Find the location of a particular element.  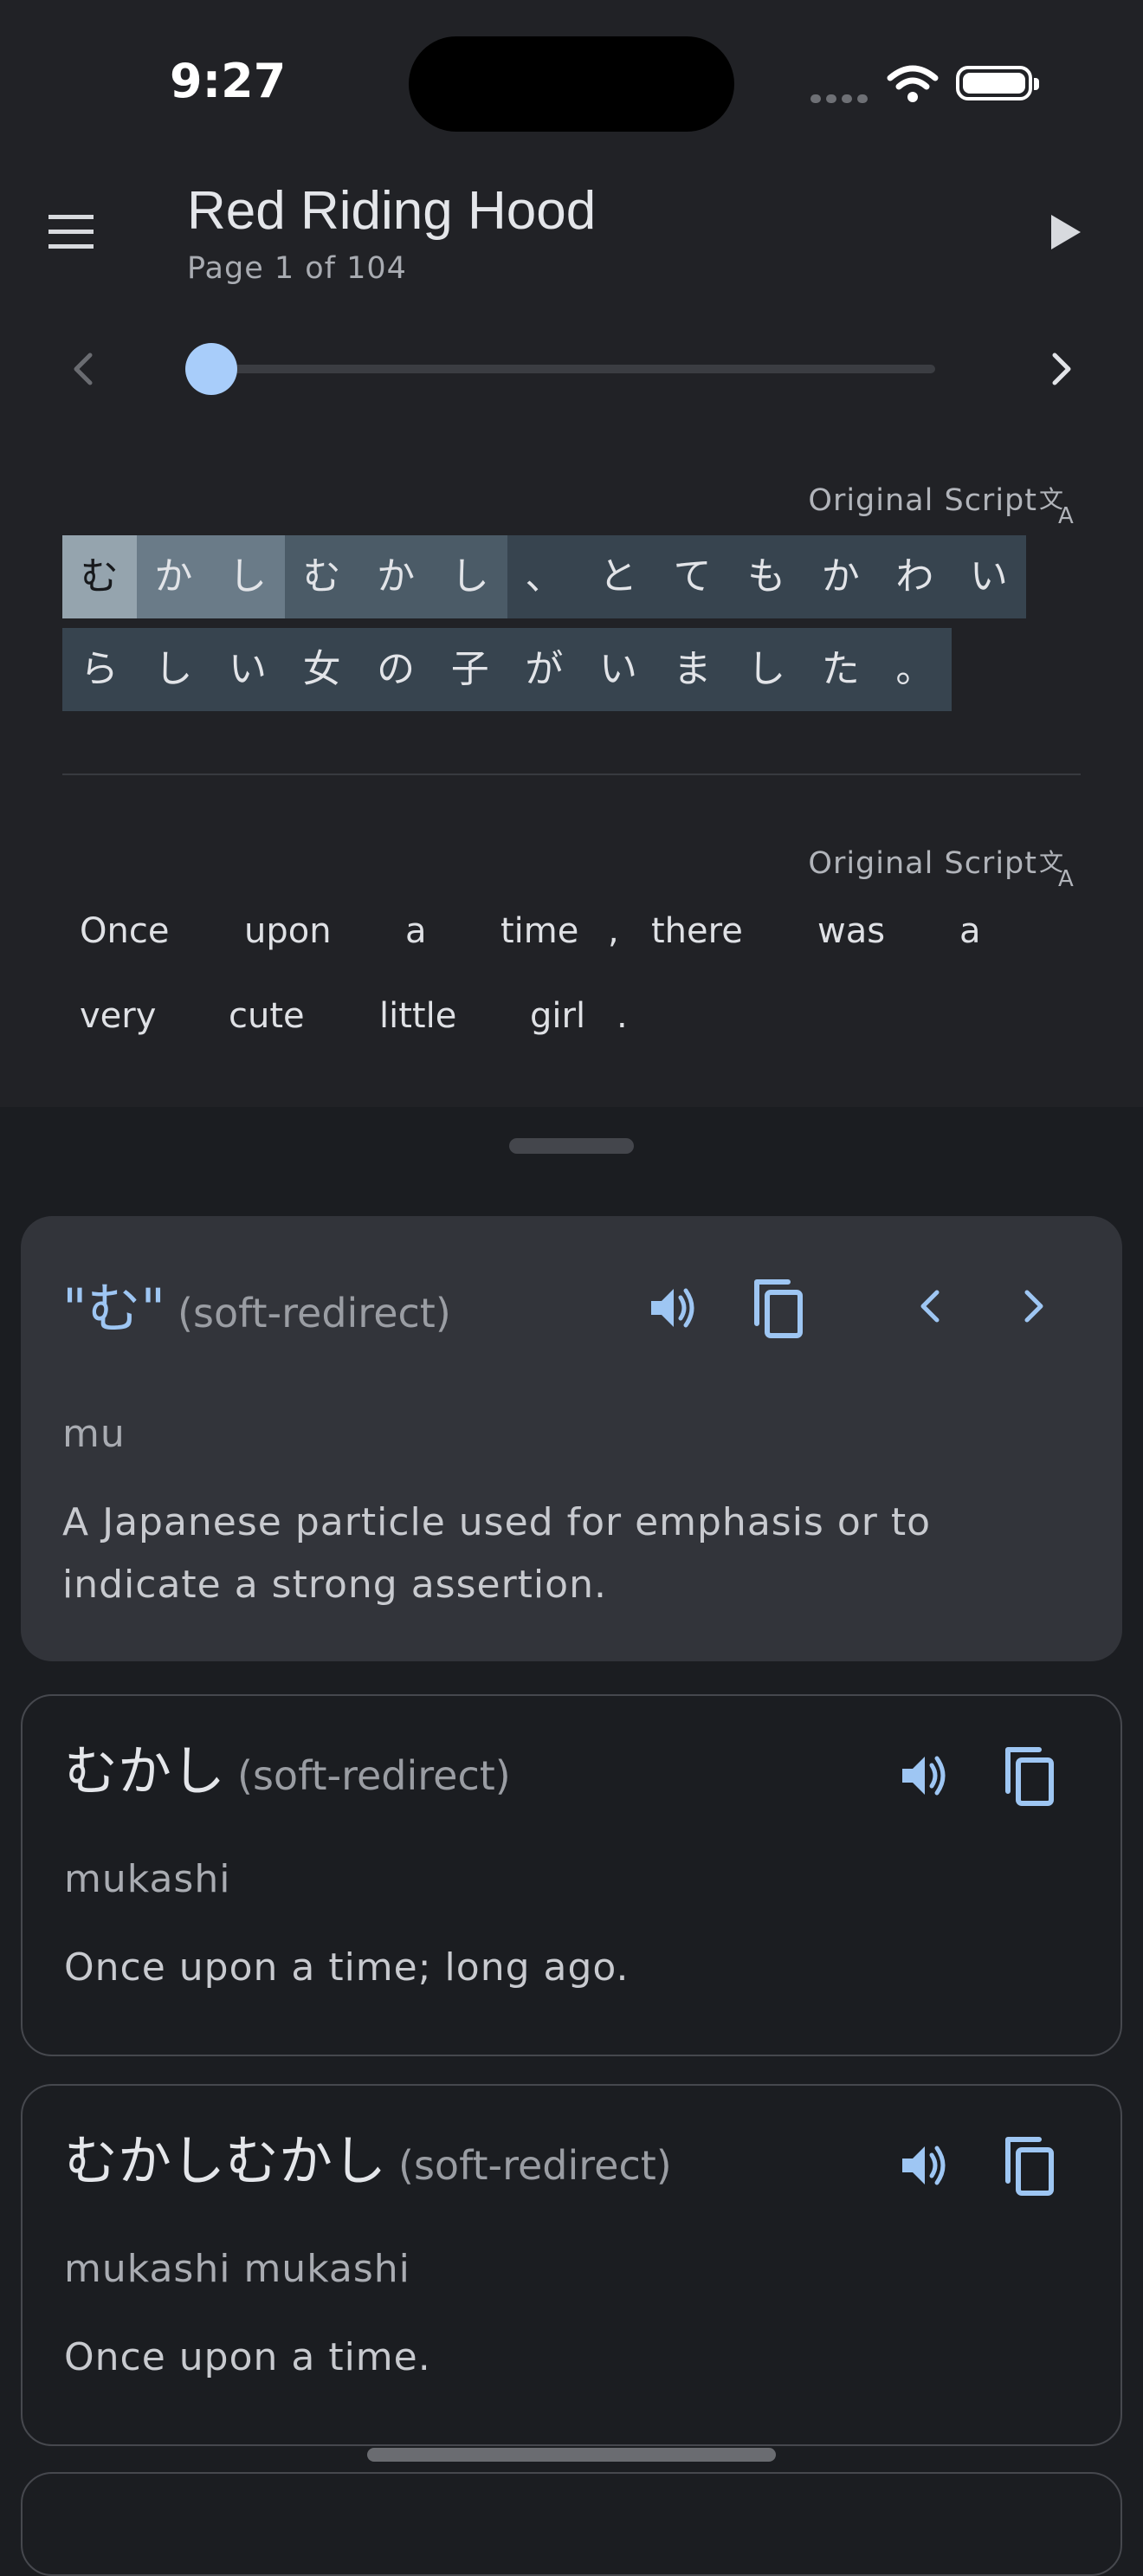

entry-definition: Once upon a time; long ago. is located at coordinates (347, 1967).